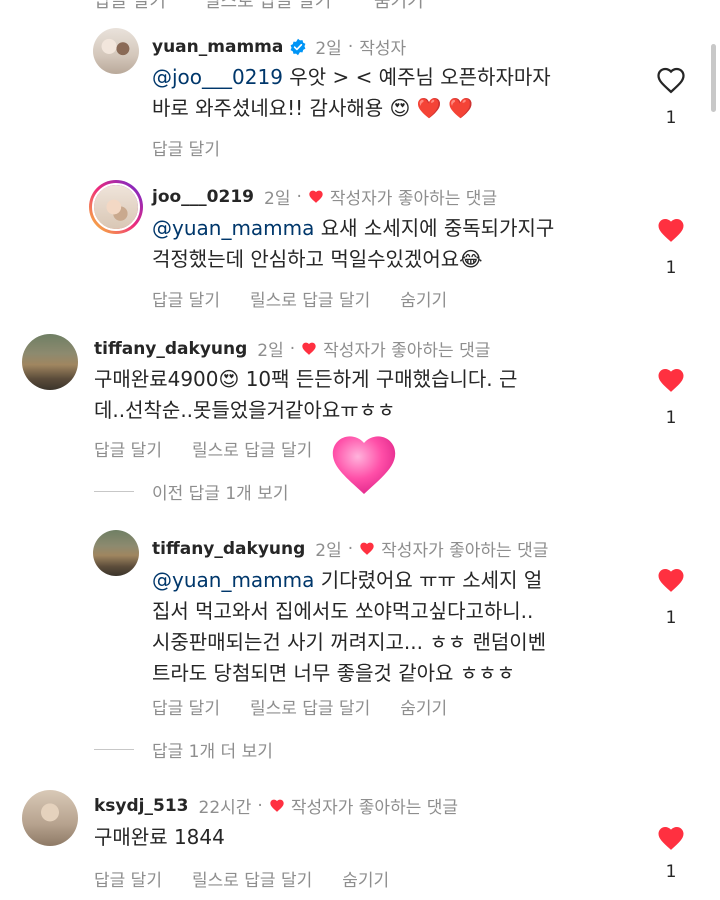  Describe the element at coordinates (383, 49) in the screenshot. I see `author-tag: 작성자` at that location.